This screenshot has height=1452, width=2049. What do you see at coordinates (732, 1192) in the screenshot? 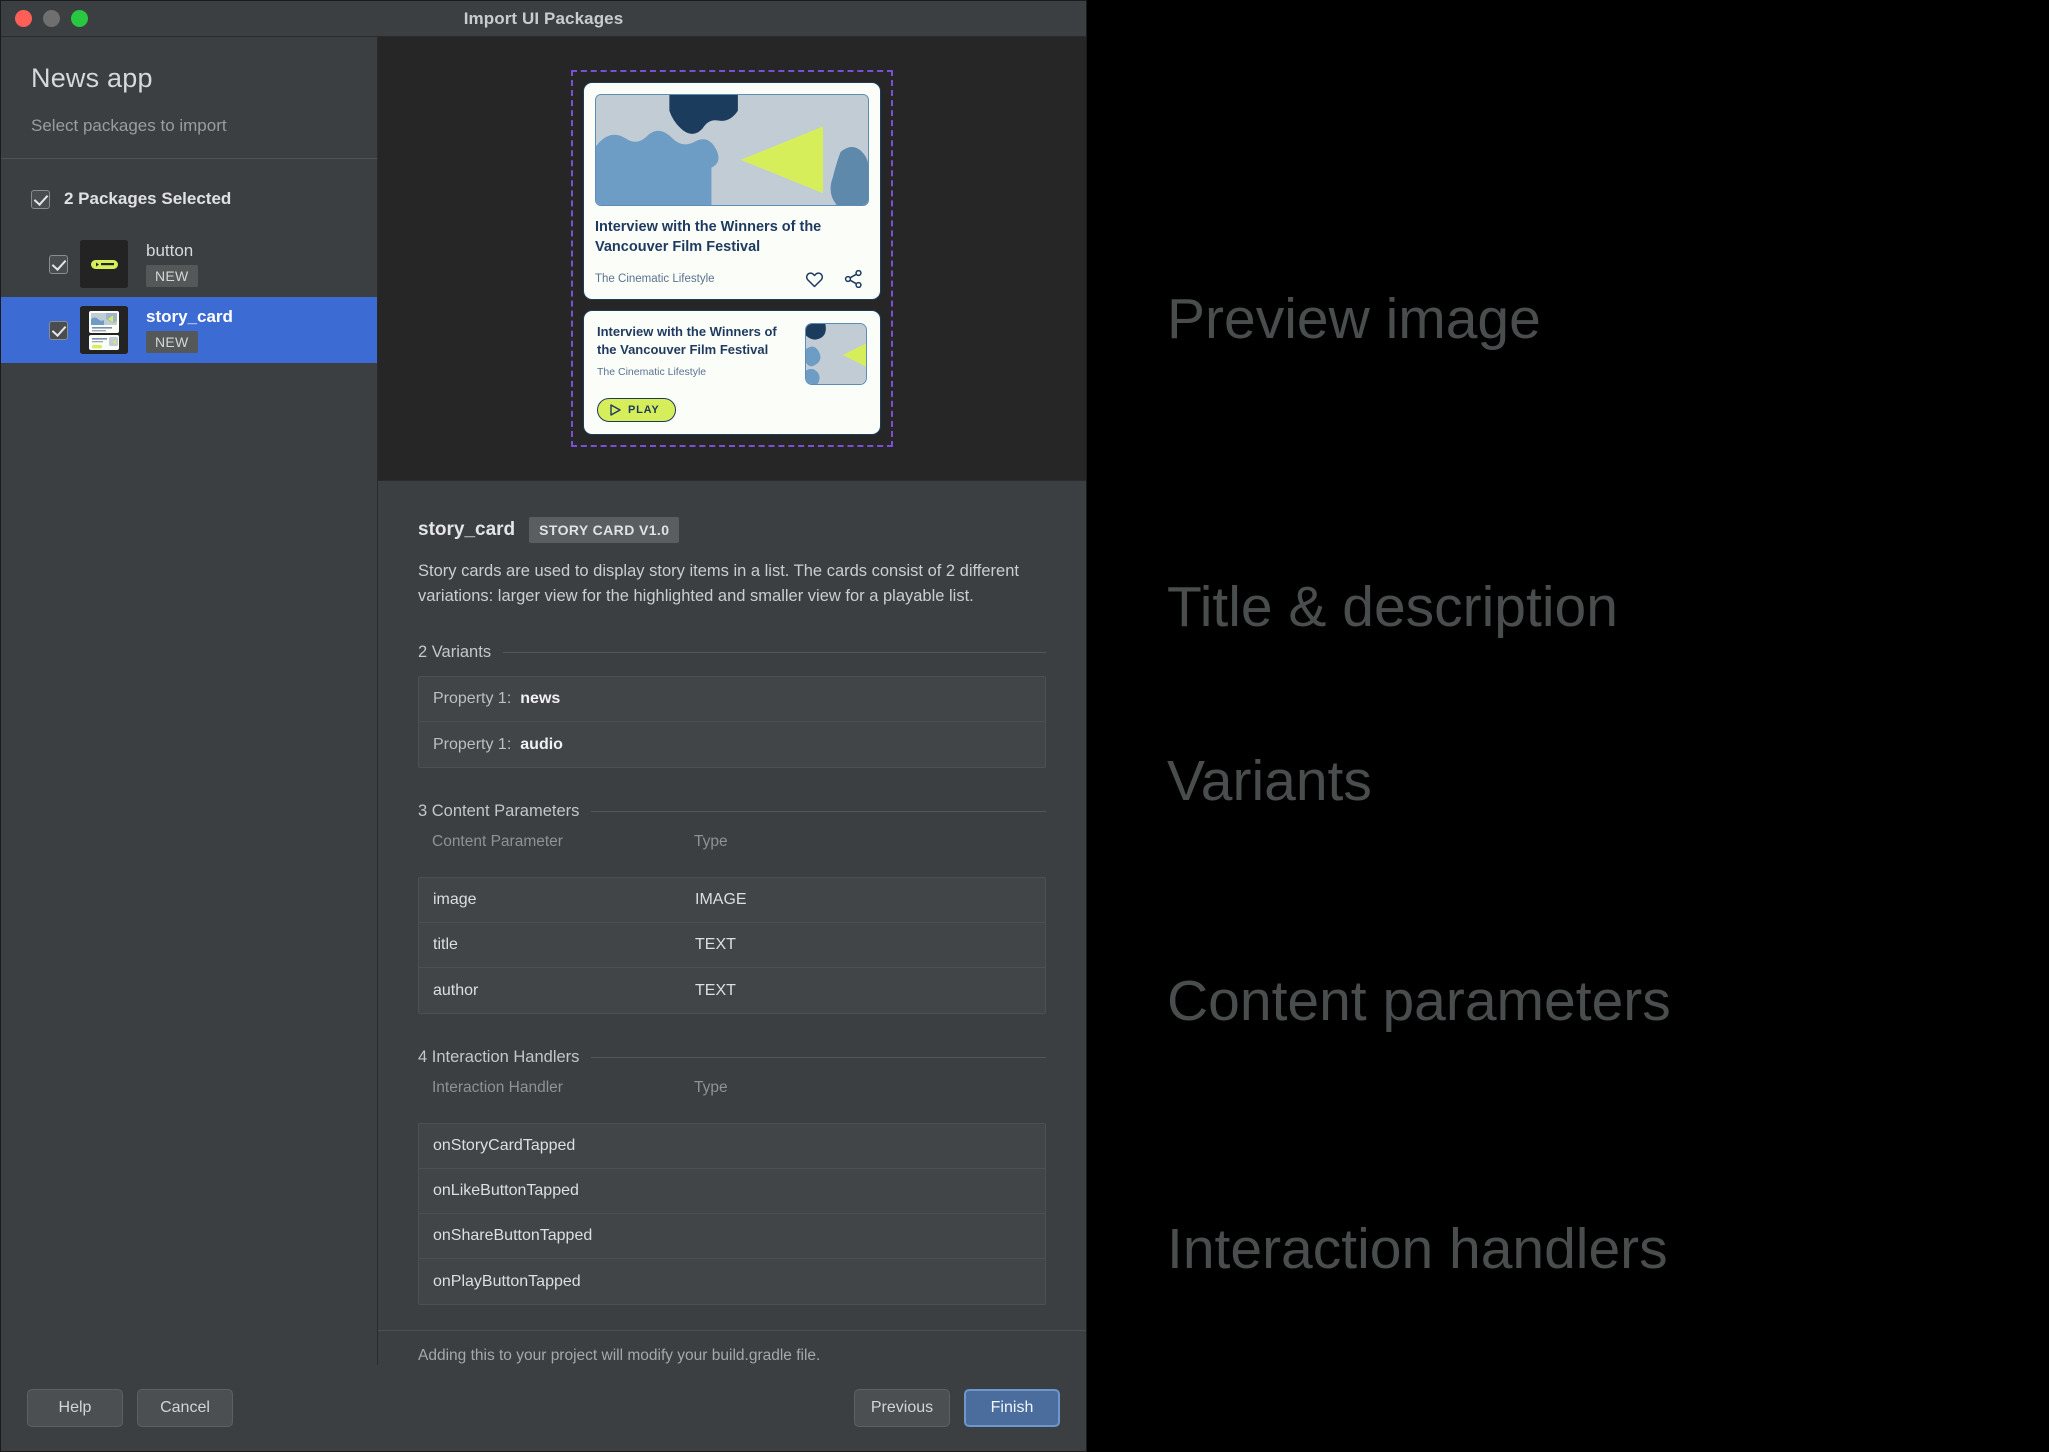
I see `table-row: onLikeButtonTapped` at bounding box center [732, 1192].